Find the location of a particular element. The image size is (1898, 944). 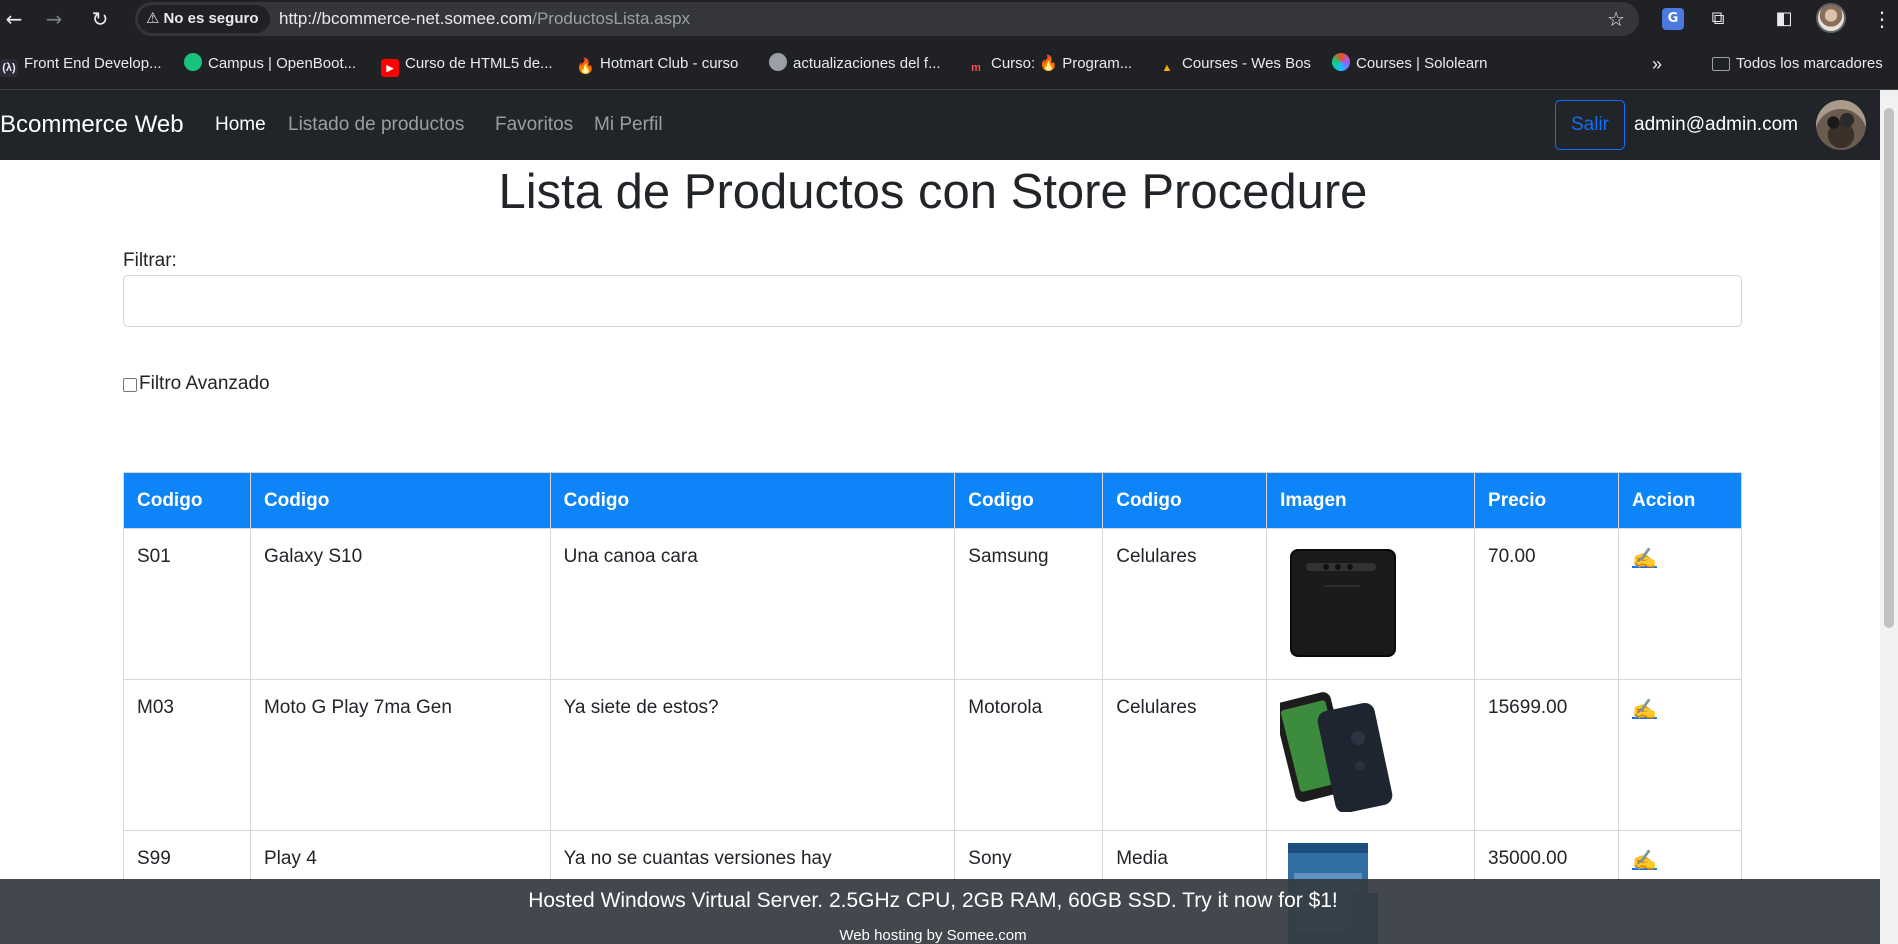

warning-triangle-icon: ⚠ is located at coordinates (153, 18).